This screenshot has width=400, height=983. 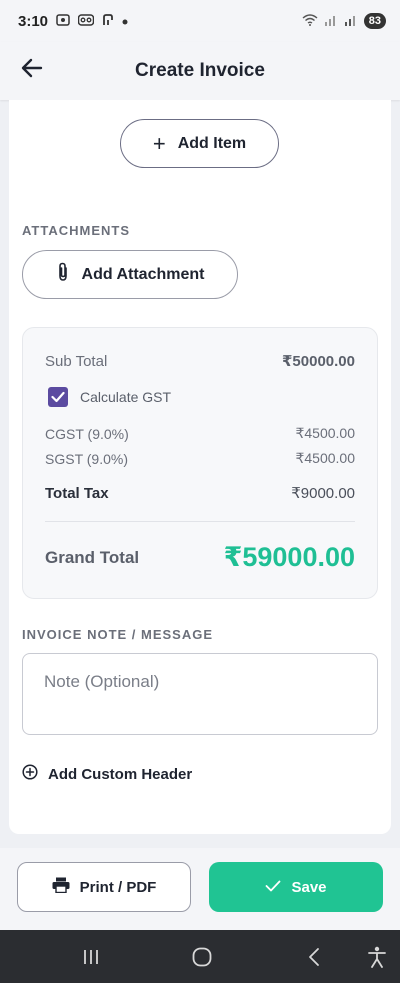 I want to click on add-custom-header-button: Add Custom Header, so click(x=107, y=774).